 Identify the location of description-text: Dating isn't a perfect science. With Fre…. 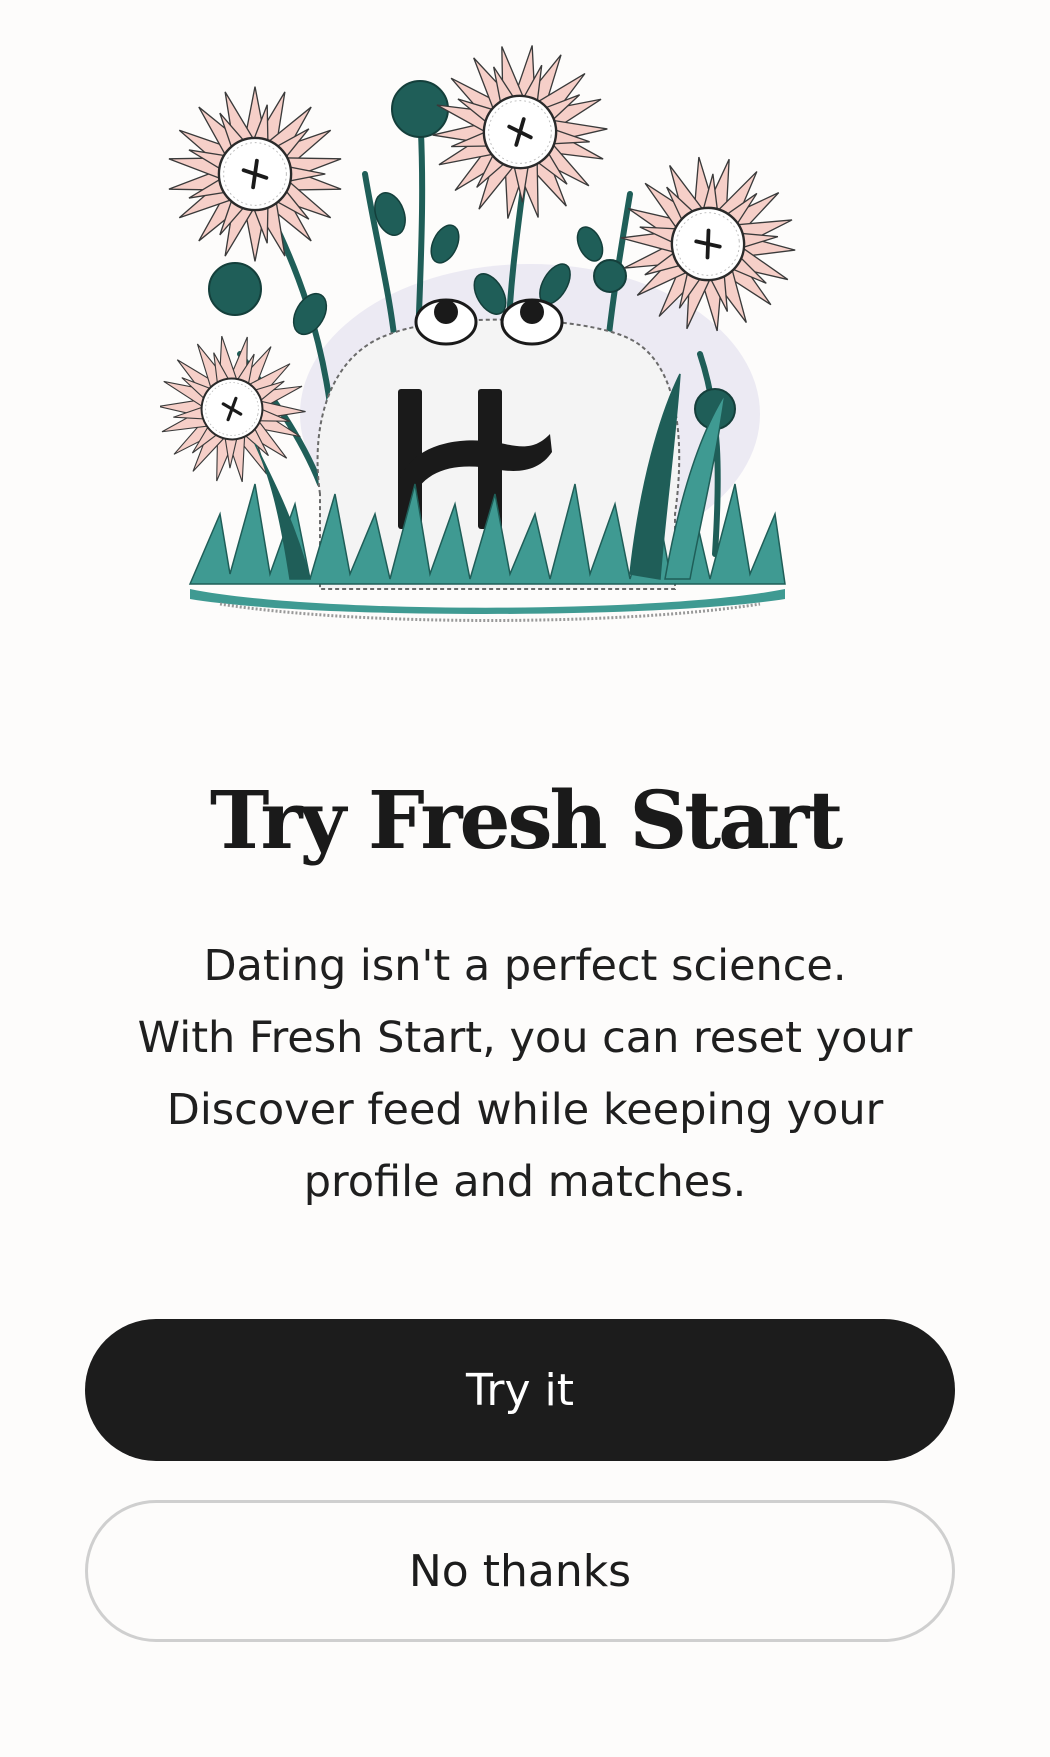
(525, 1074).